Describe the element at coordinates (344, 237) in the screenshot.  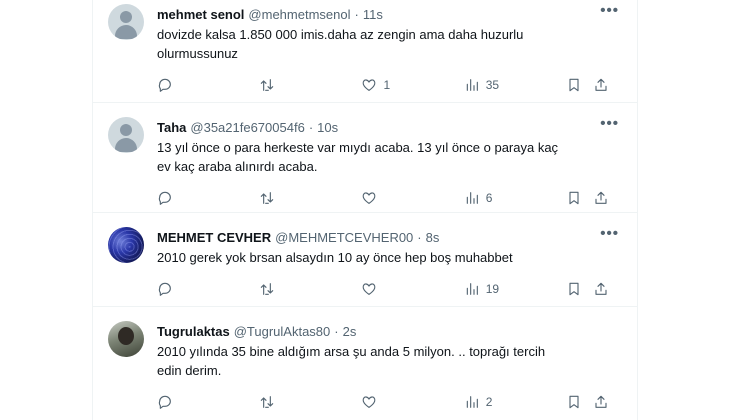
I see `user-handle: @MEHMETCEVHER00` at that location.